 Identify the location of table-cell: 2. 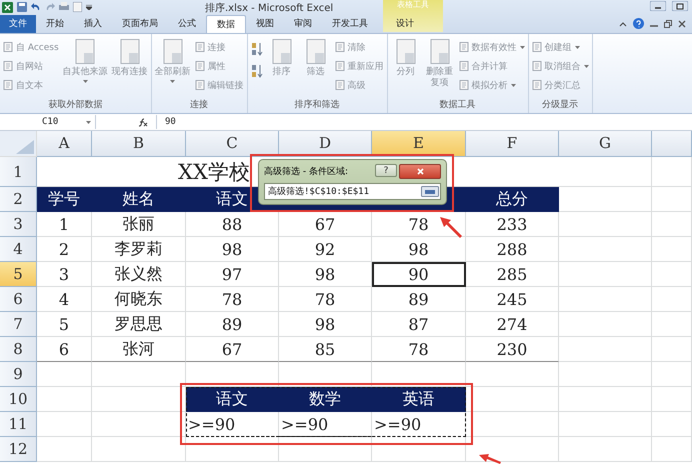
(64, 249).